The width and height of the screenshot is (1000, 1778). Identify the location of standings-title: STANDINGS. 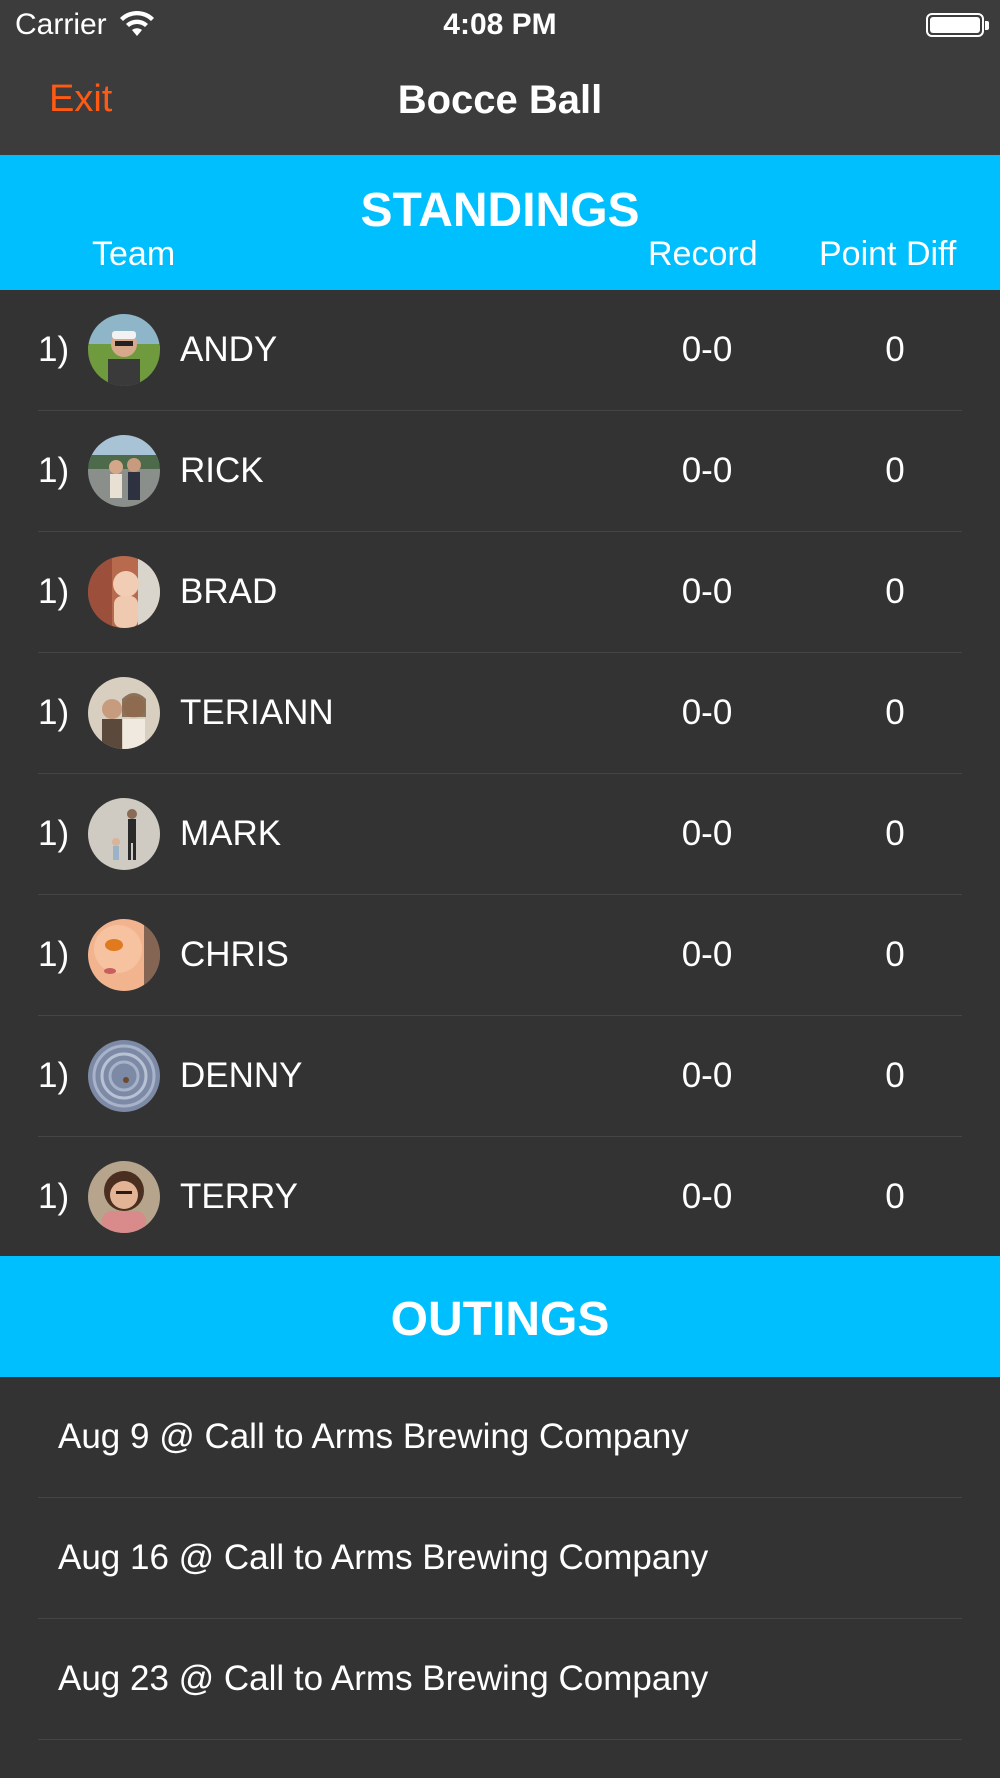
(500, 210).